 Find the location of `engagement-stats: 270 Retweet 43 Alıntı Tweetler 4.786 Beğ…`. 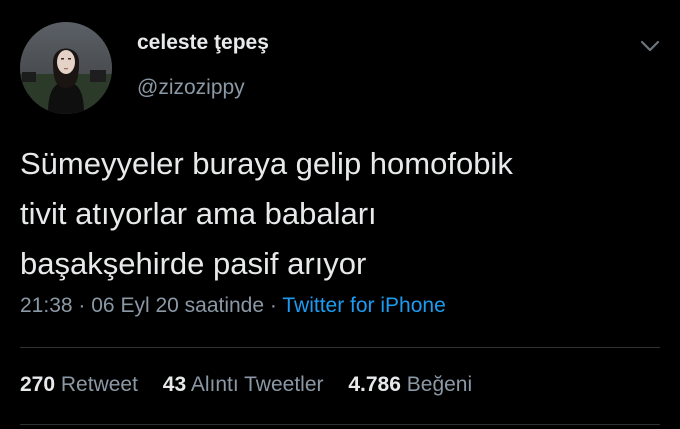

engagement-stats: 270 Retweet 43 Alıntı Tweetler 4.786 Beğ… is located at coordinates (255, 385).